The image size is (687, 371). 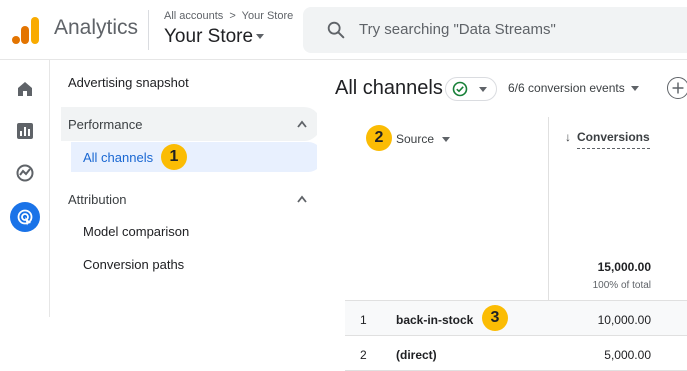 What do you see at coordinates (566, 88) in the screenshot?
I see `conversion-events-label: 6/6 conversion events` at bounding box center [566, 88].